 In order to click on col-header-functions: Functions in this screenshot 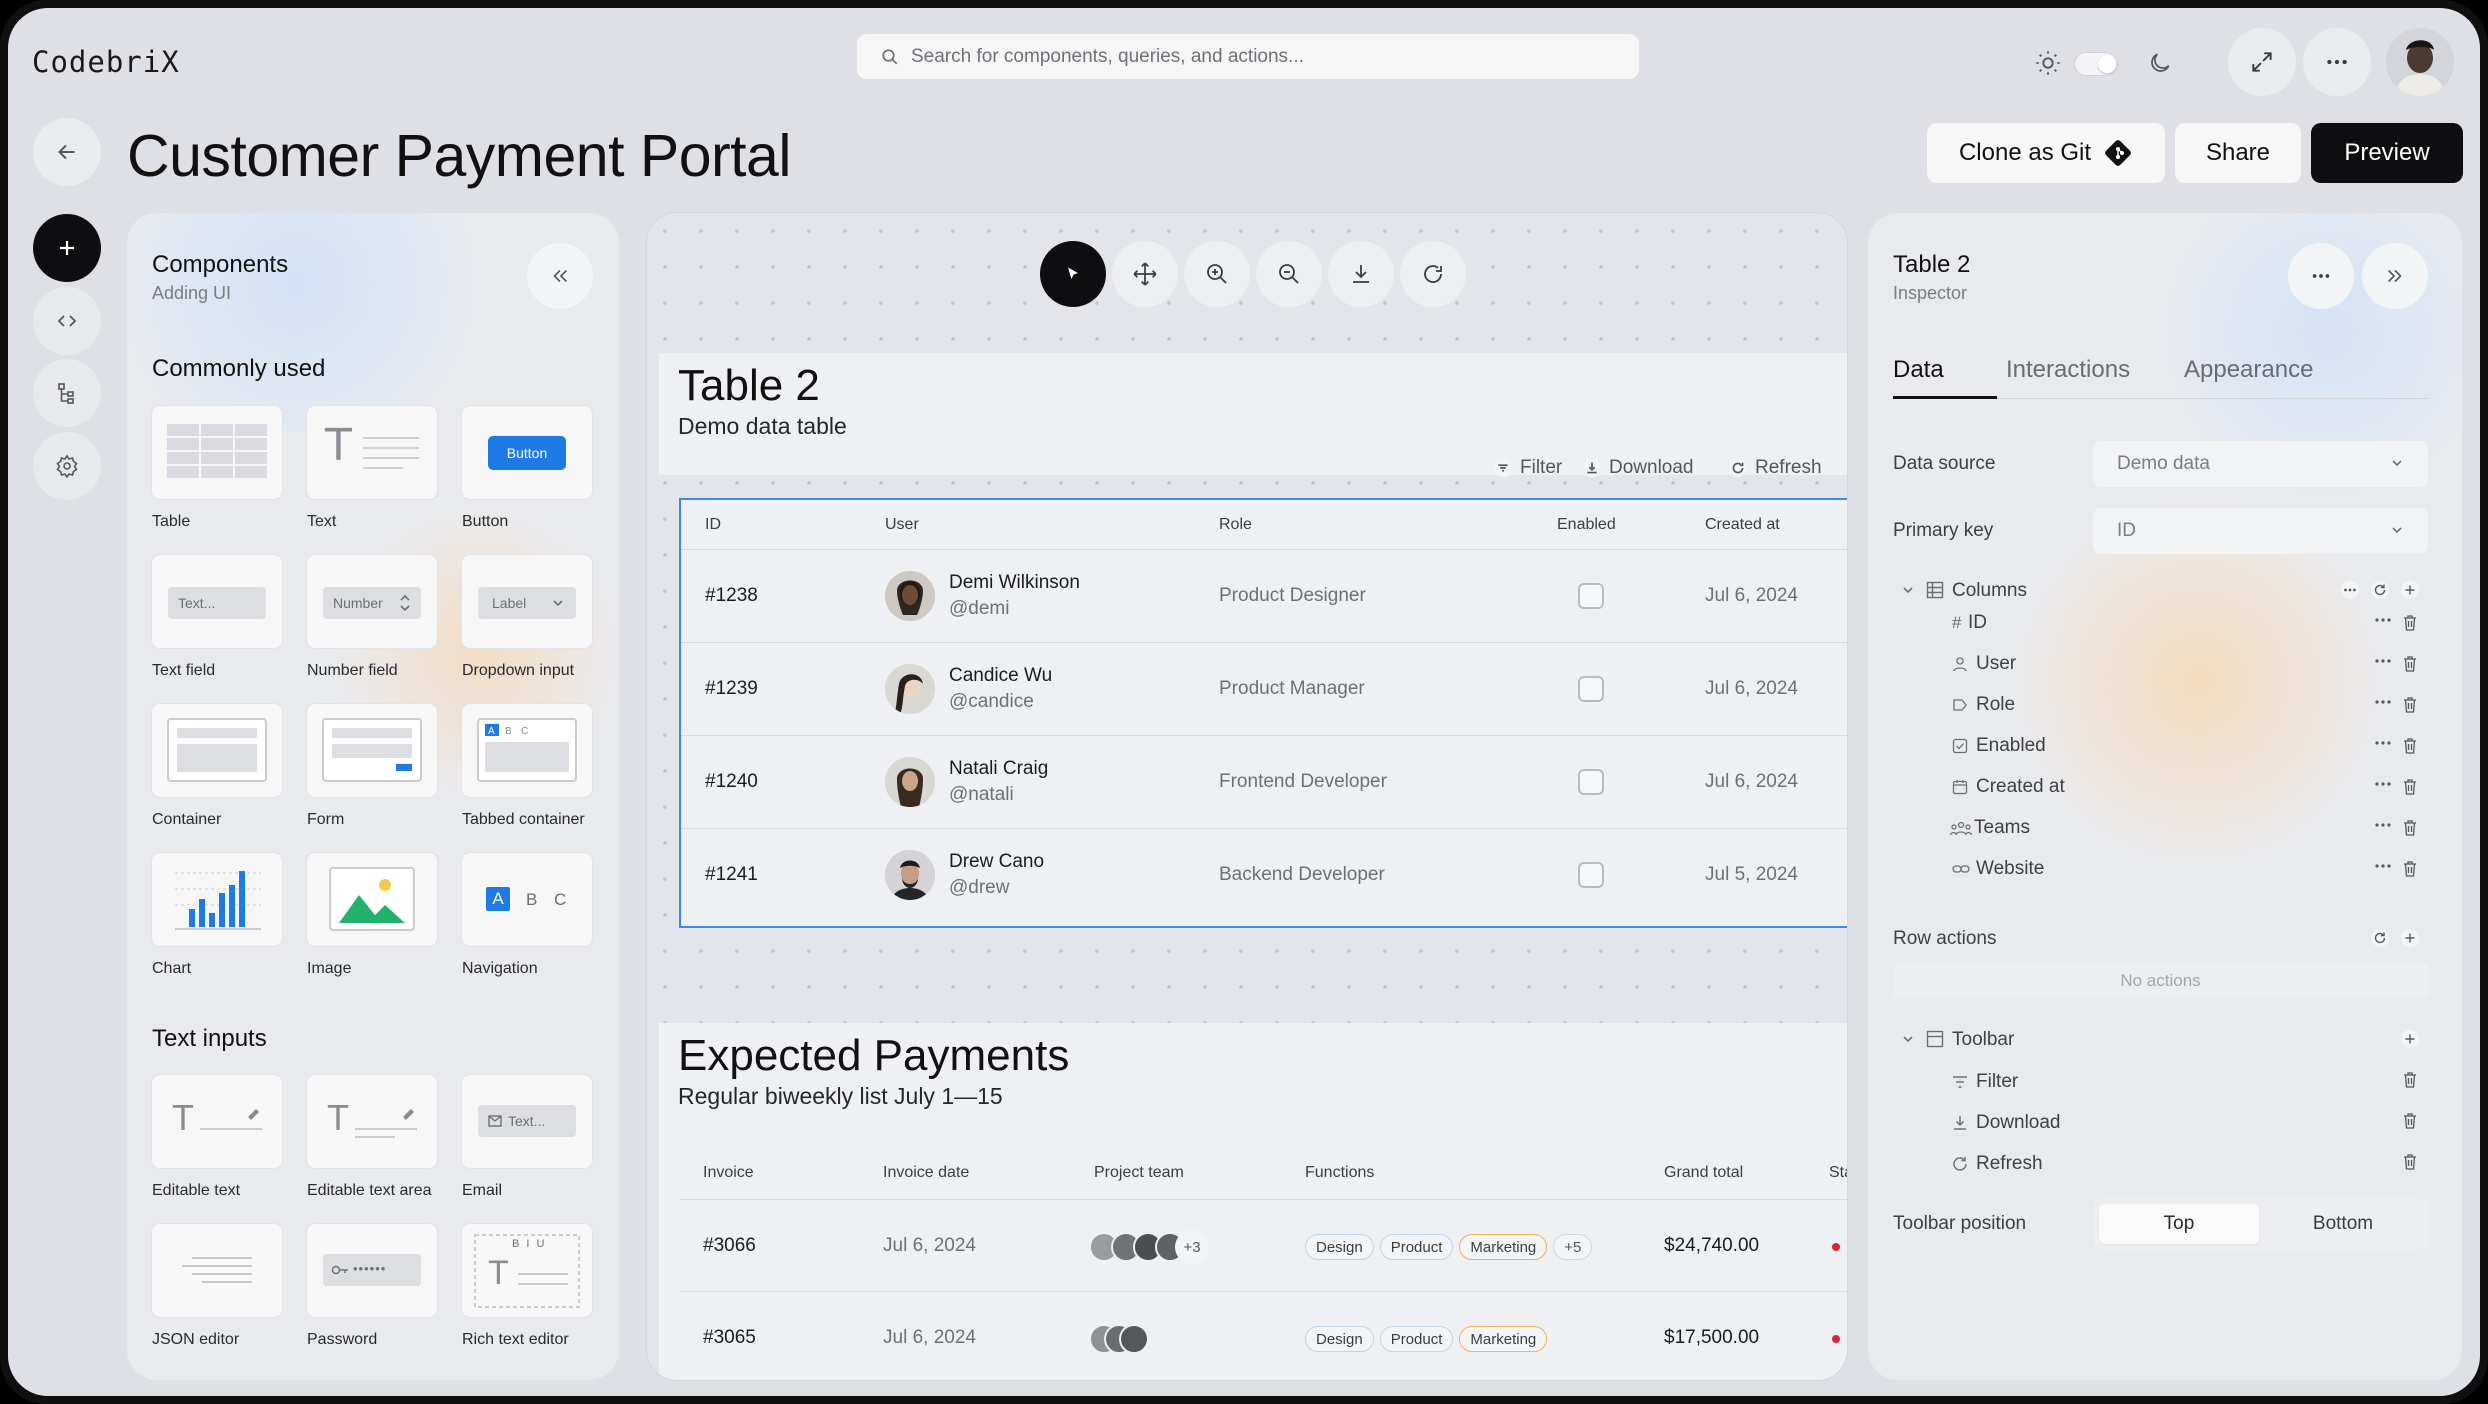, I will do `click(1339, 1173)`.